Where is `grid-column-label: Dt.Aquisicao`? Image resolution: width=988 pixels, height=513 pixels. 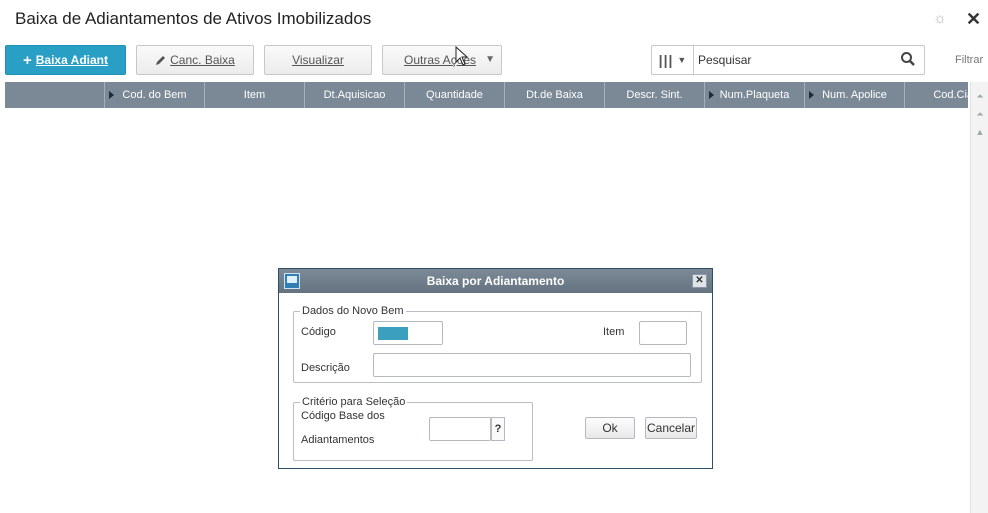 grid-column-label: Dt.Aquisicao is located at coordinates (354, 95).